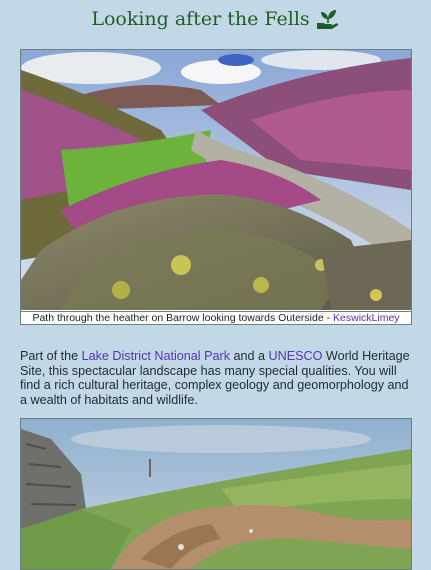  I want to click on intro-text-1: Part of the, so click(51, 356).